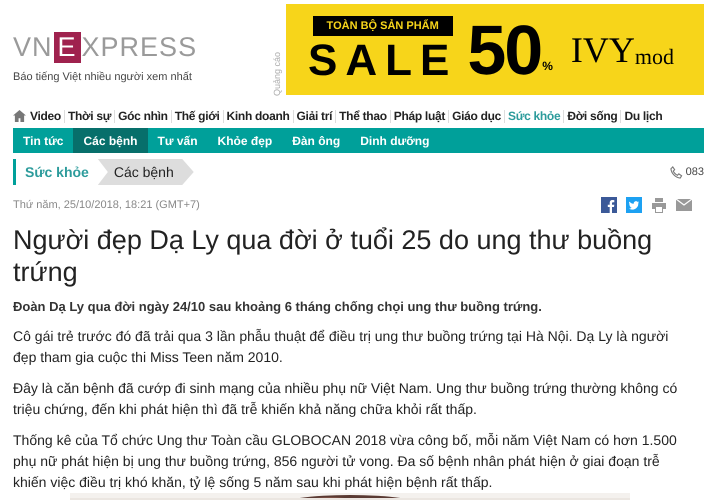 The height and width of the screenshot is (500, 704). Describe the element at coordinates (45, 116) in the screenshot. I see `nav-link: Video` at that location.